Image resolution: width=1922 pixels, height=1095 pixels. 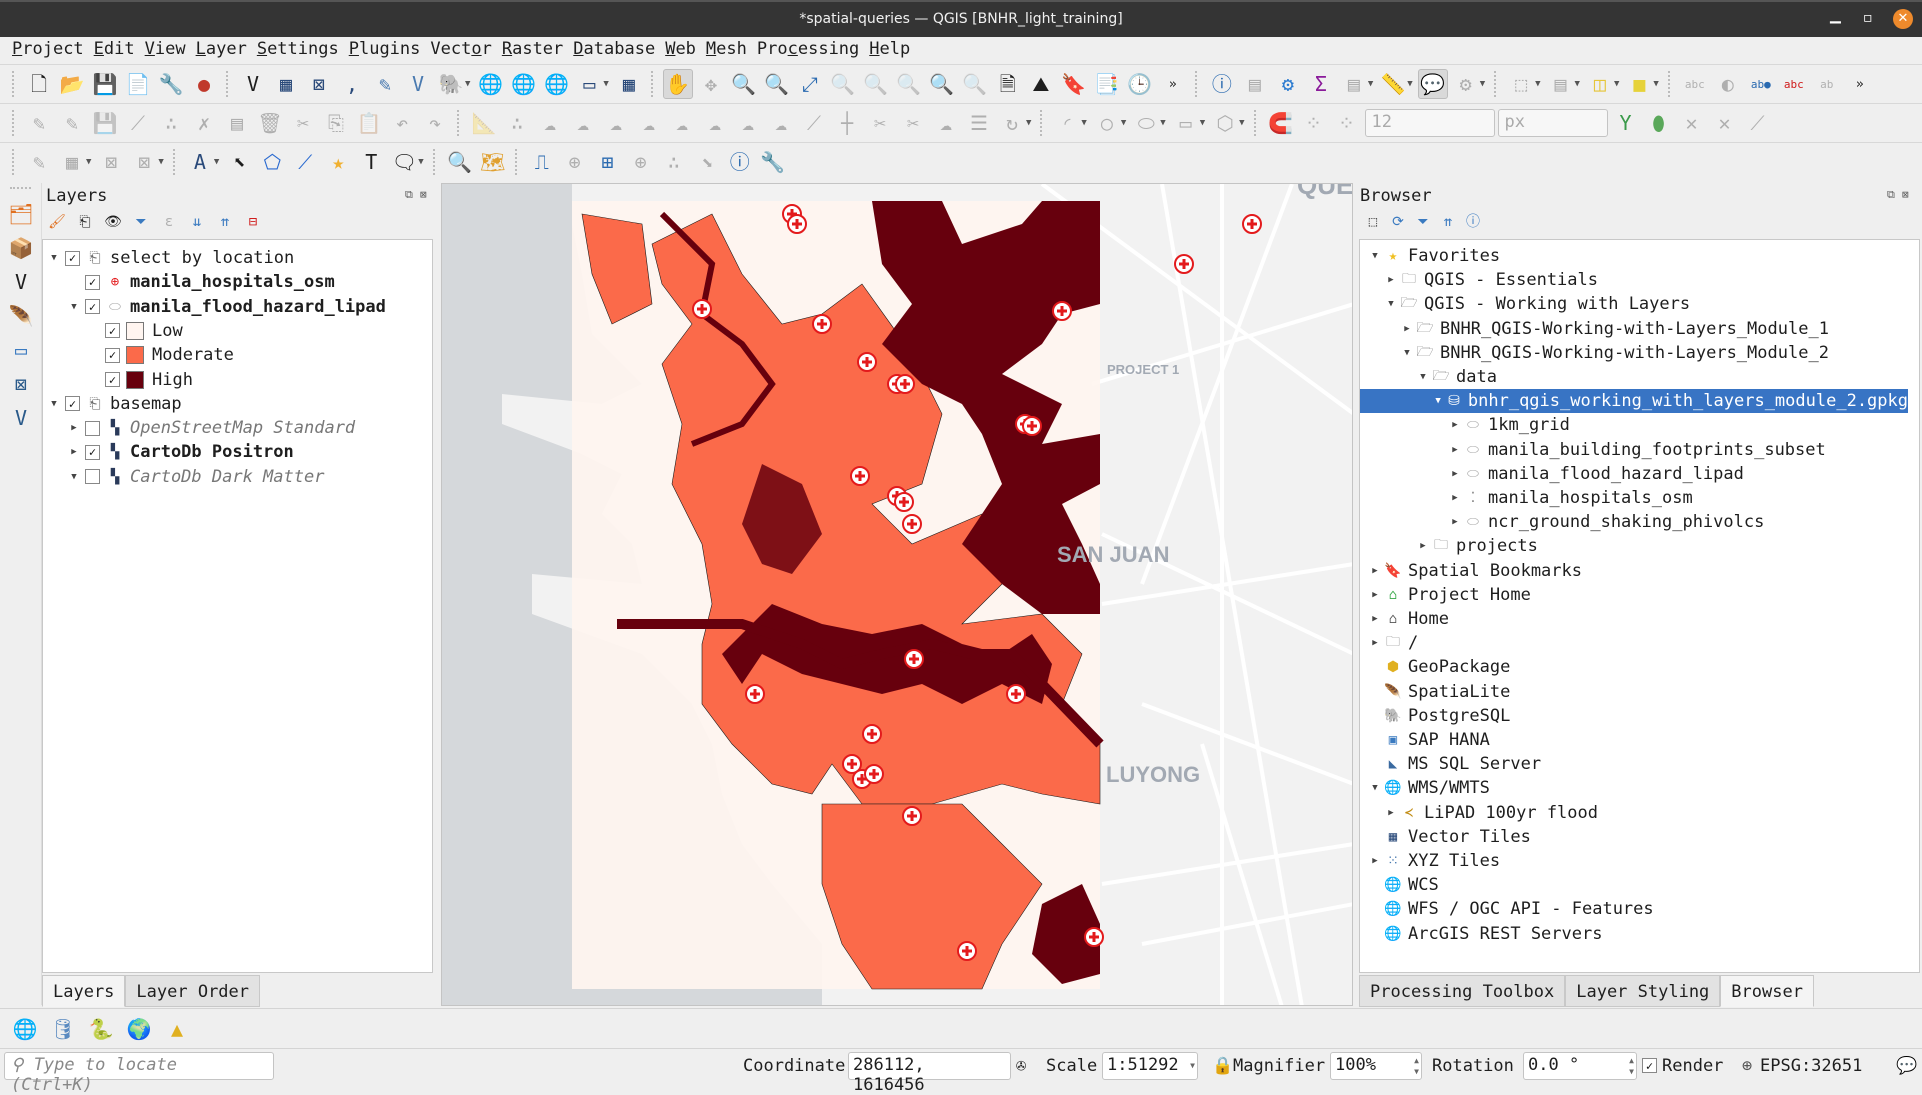 What do you see at coordinates (589, 84) in the screenshot?
I see `add-point-cloud-layer-icon: ▭` at bounding box center [589, 84].